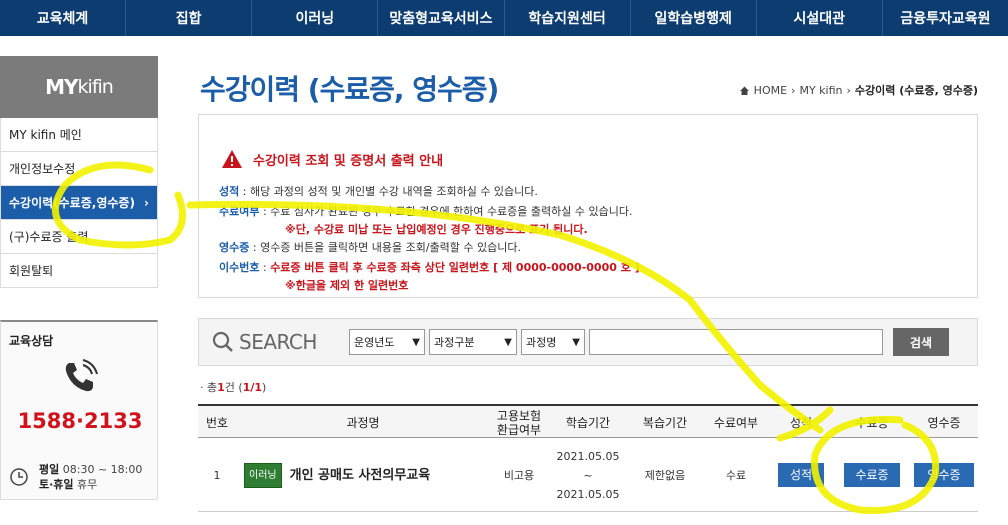 The width and height of the screenshot is (1008, 525). I want to click on weekend-hours: 휴무, so click(87, 484).